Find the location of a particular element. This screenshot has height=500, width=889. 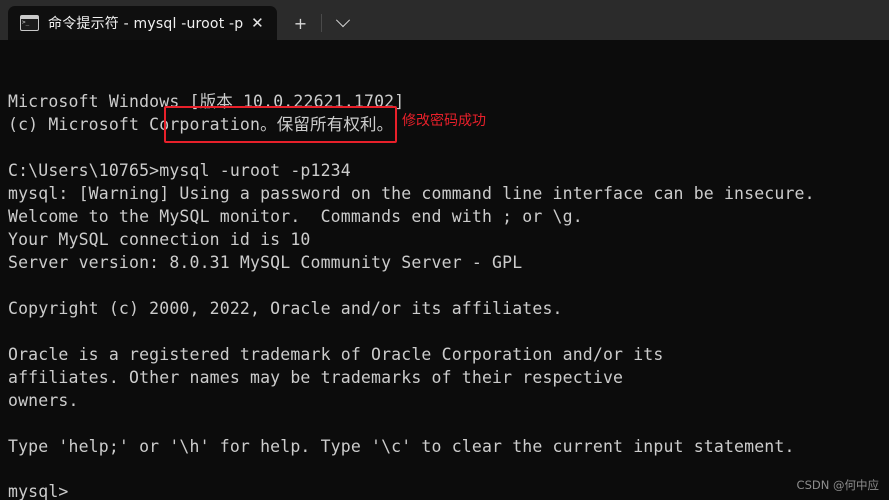

terminal-line: owners. is located at coordinates (43, 400).